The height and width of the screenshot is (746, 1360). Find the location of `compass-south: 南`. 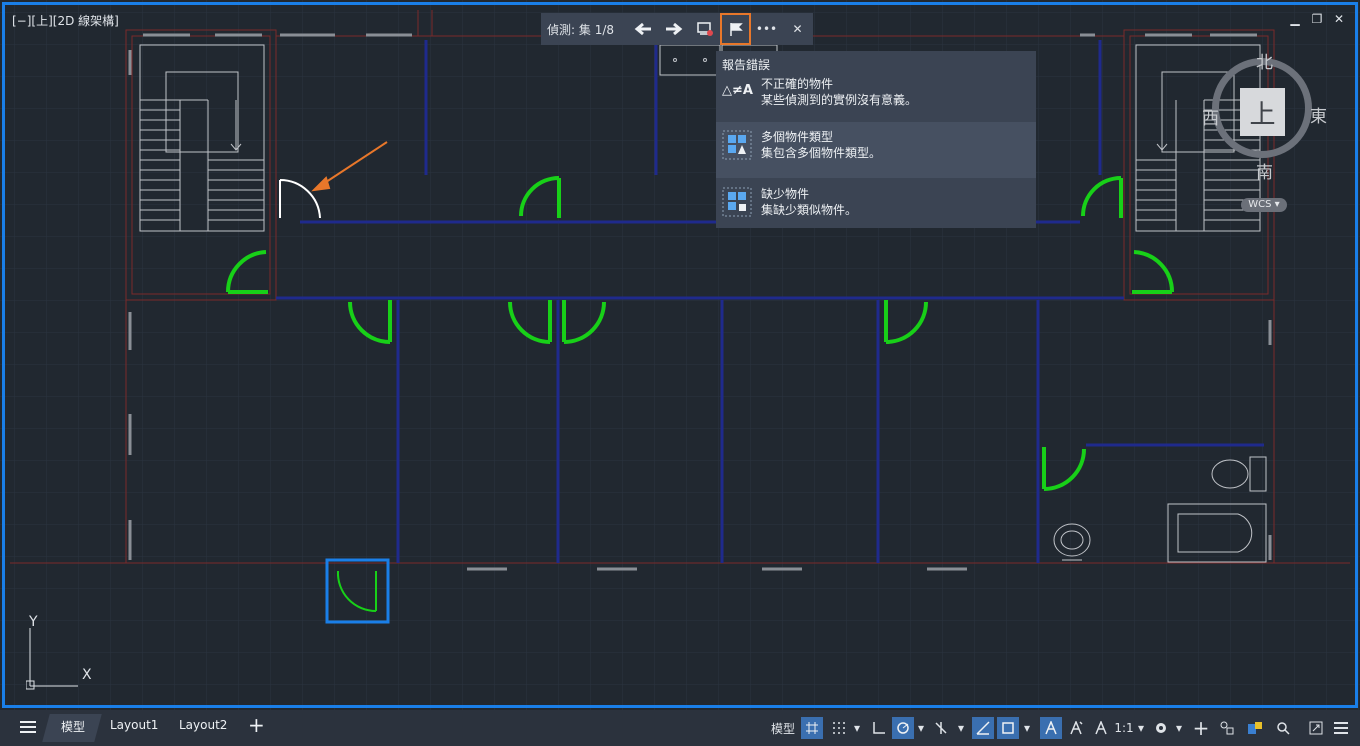

compass-south: 南 is located at coordinates (1264, 170).